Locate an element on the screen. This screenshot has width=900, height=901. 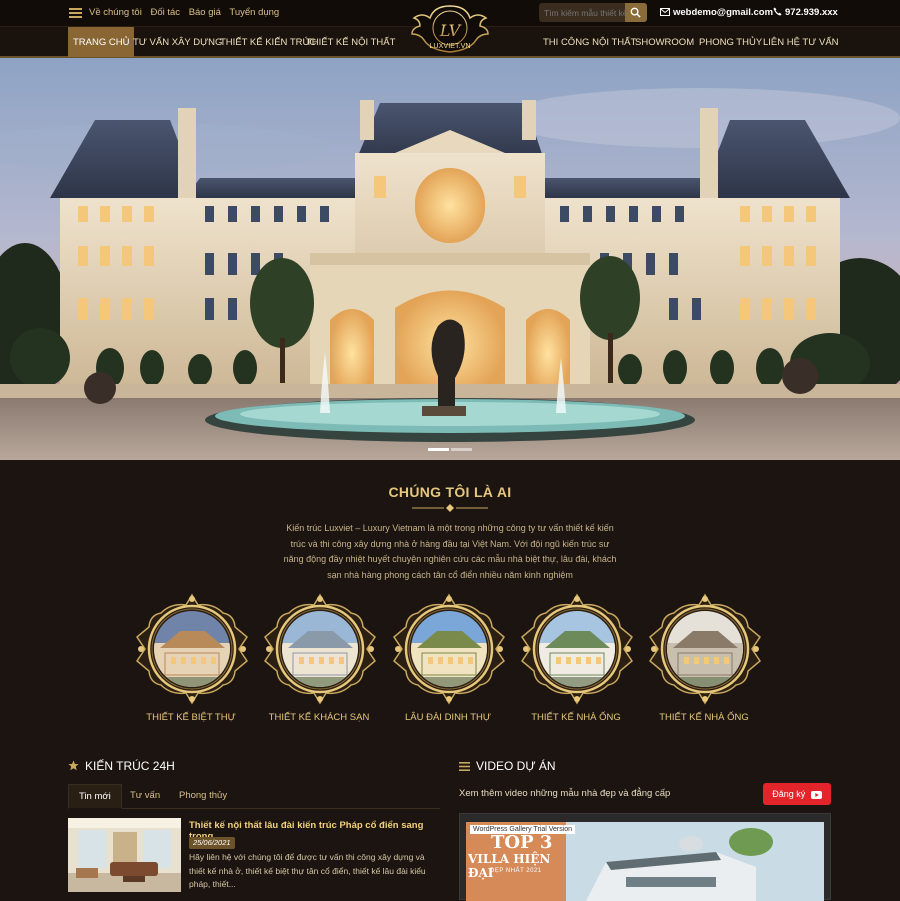
top-link-careers: Tuyển dụng is located at coordinates (254, 12).